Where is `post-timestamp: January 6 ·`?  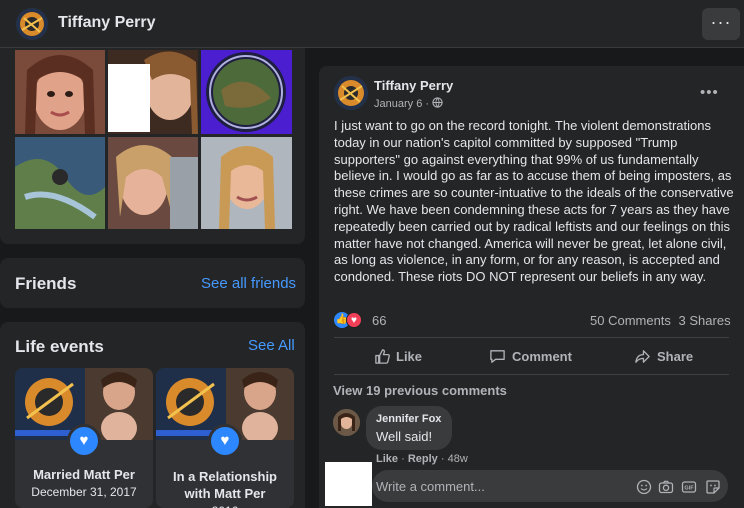
post-timestamp: January 6 · is located at coordinates (408, 103).